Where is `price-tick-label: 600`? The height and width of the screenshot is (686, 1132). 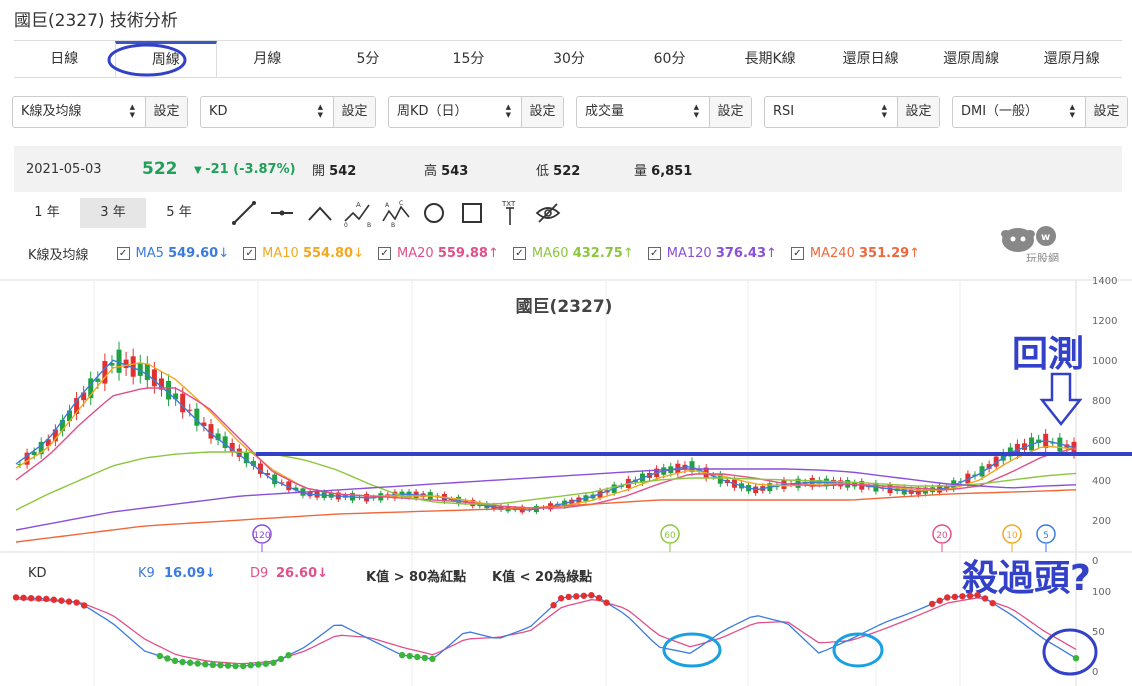
price-tick-label: 600 is located at coordinates (1101, 441).